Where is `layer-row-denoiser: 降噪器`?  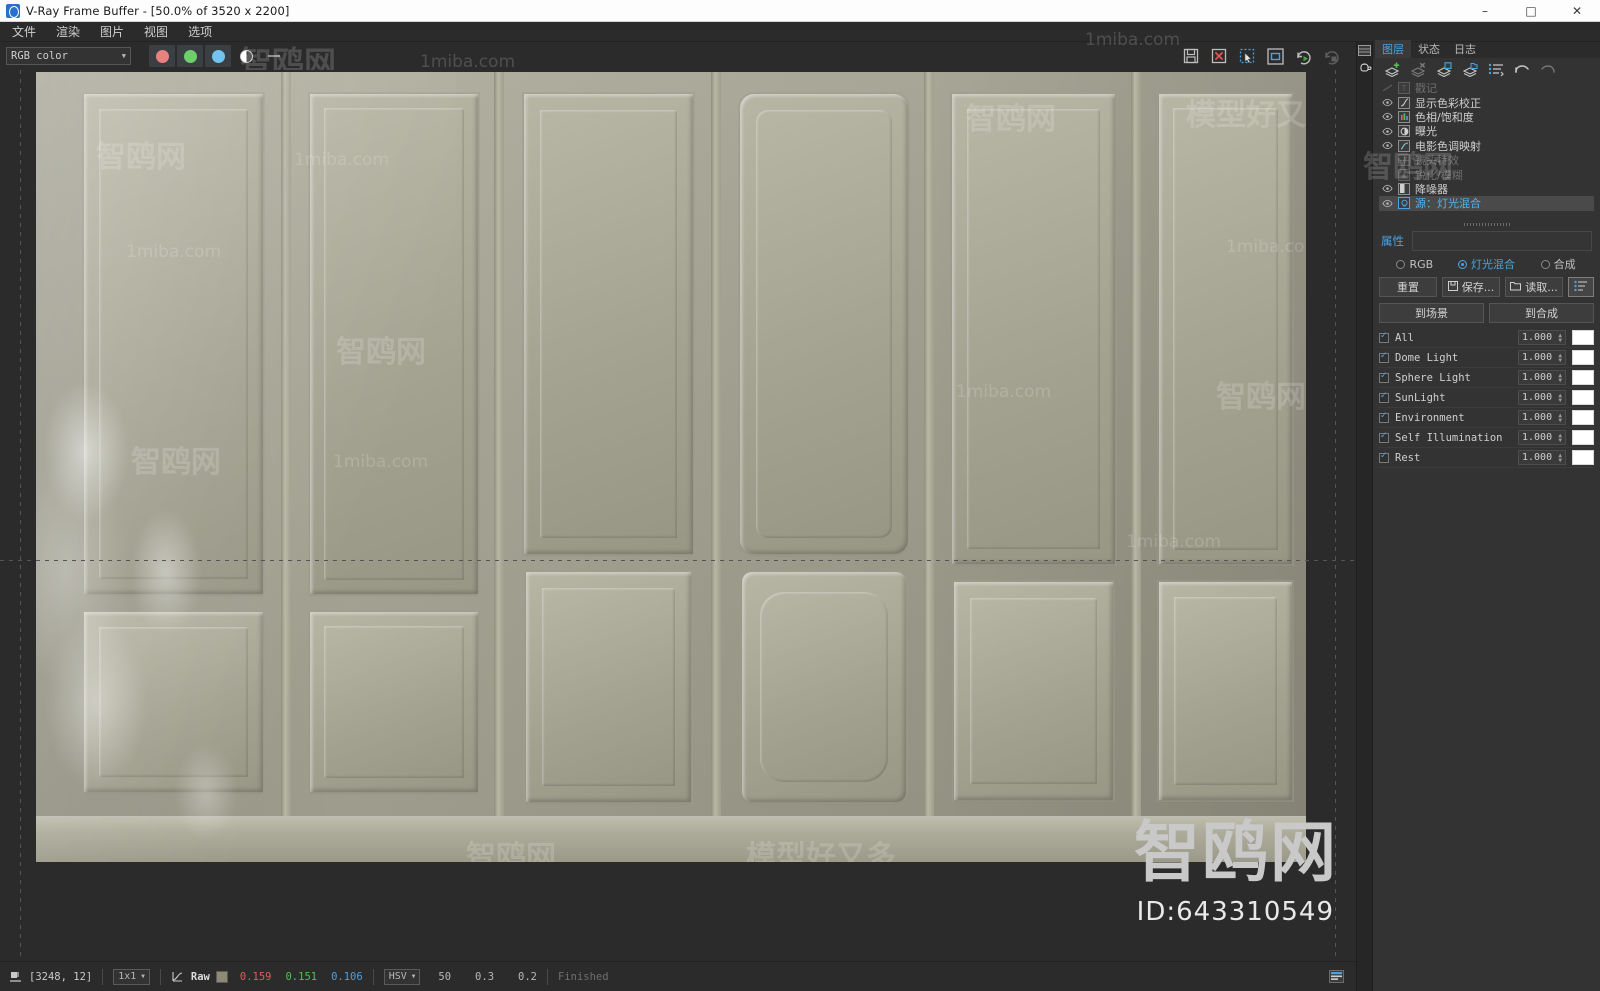
layer-row-denoiser: 降噪器 is located at coordinates (1486, 189).